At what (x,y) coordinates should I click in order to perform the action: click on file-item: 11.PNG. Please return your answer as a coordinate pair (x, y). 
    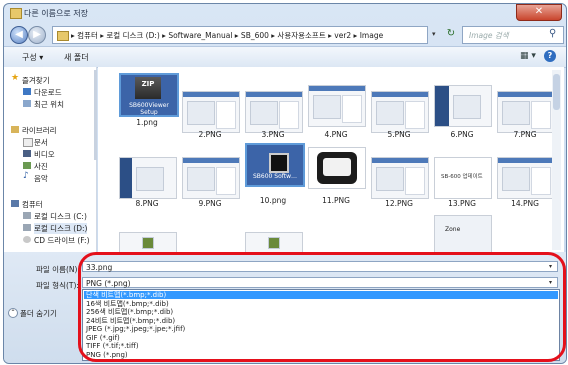
    Looking at the image, I should click on (336, 188).